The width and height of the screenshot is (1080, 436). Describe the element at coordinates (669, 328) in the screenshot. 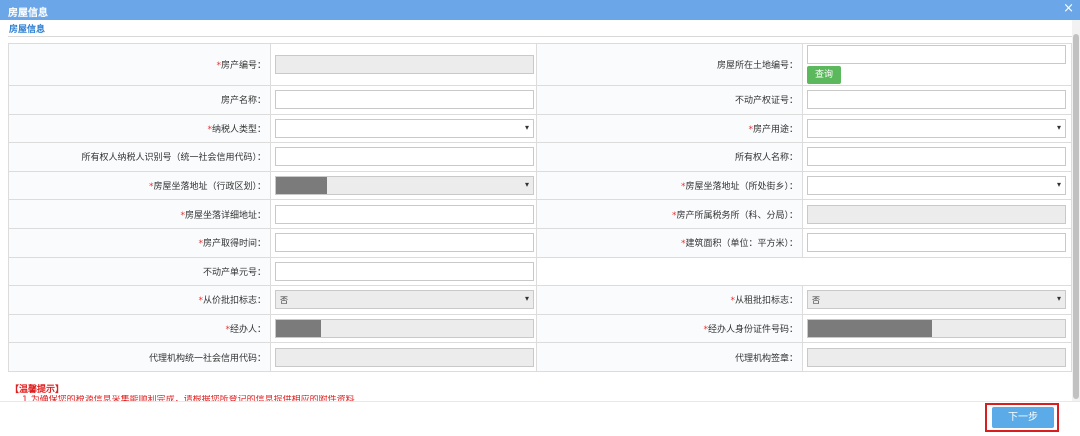

I see `handler-id-label: *经办人身份证件号码：` at that location.